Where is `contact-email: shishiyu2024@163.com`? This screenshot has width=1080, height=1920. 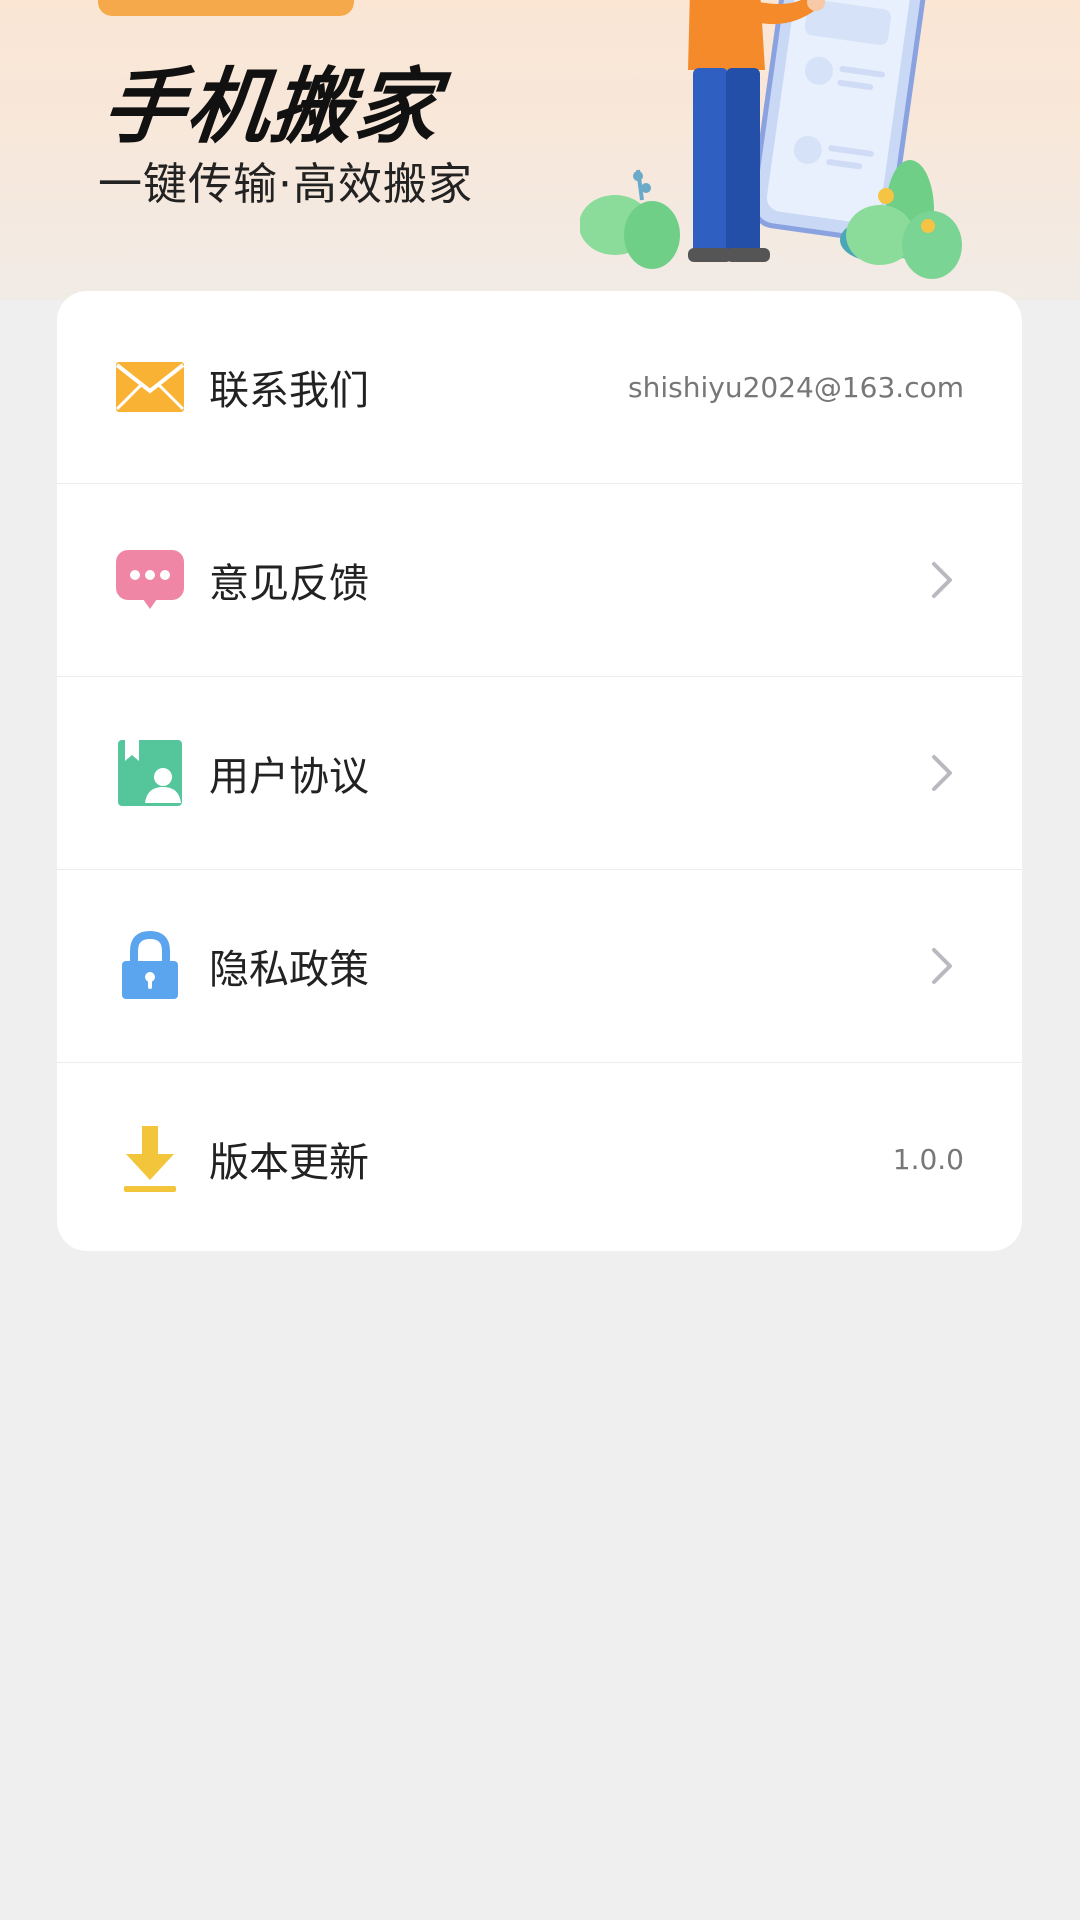
contact-email: shishiyu2024@163.com is located at coordinates (796, 387).